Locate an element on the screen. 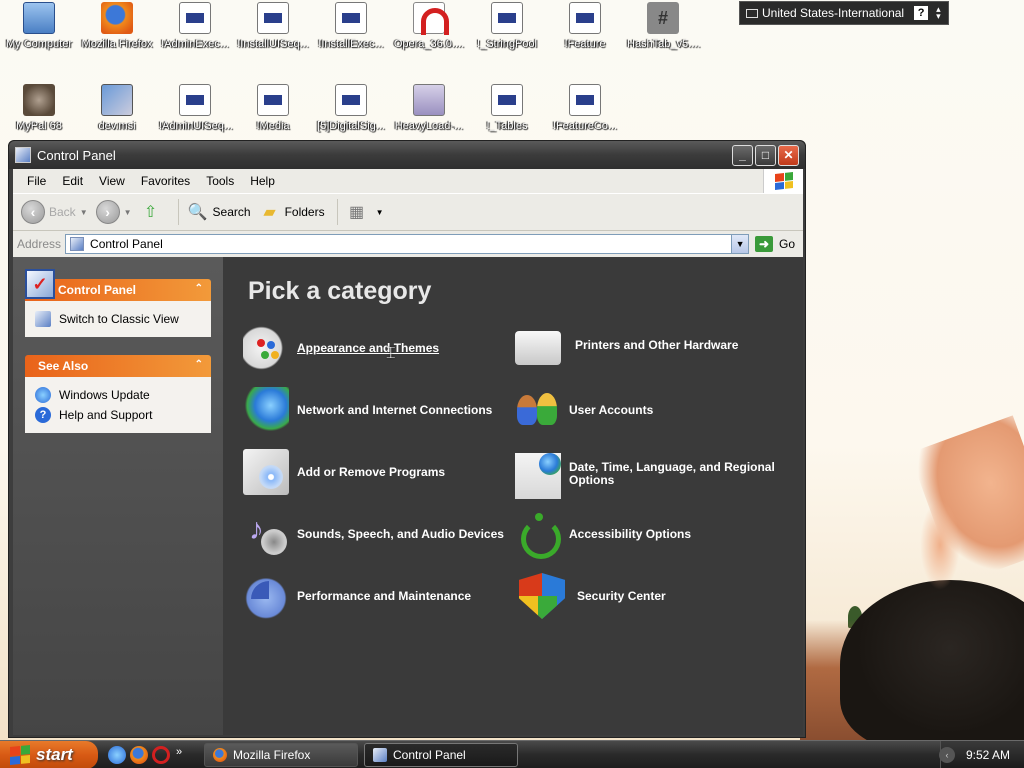 The image size is (1024, 768). date-time-icon is located at coordinates (538, 476).